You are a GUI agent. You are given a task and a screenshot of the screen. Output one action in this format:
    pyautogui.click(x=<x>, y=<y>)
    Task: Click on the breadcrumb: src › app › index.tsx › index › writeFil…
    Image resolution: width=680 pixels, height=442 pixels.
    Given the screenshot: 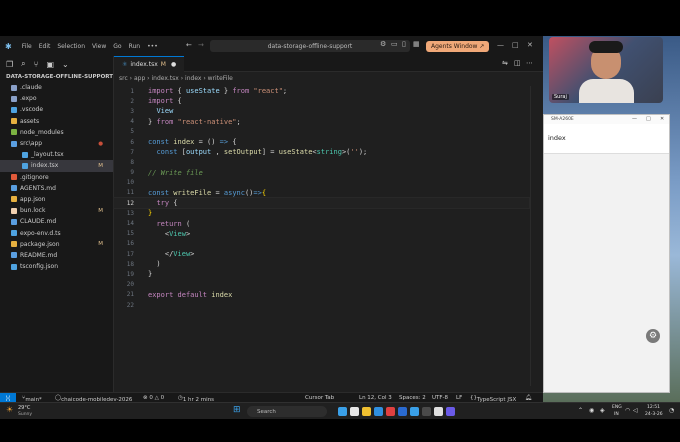 What is the action you would take?
    pyautogui.click(x=176, y=78)
    